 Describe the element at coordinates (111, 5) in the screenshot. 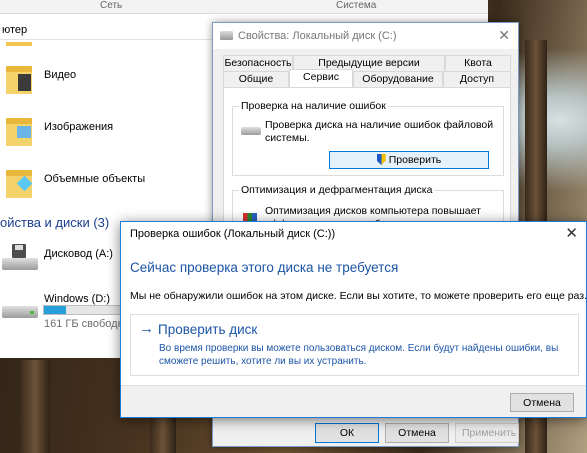

I see `ribbon-network-label: Сеть` at that location.